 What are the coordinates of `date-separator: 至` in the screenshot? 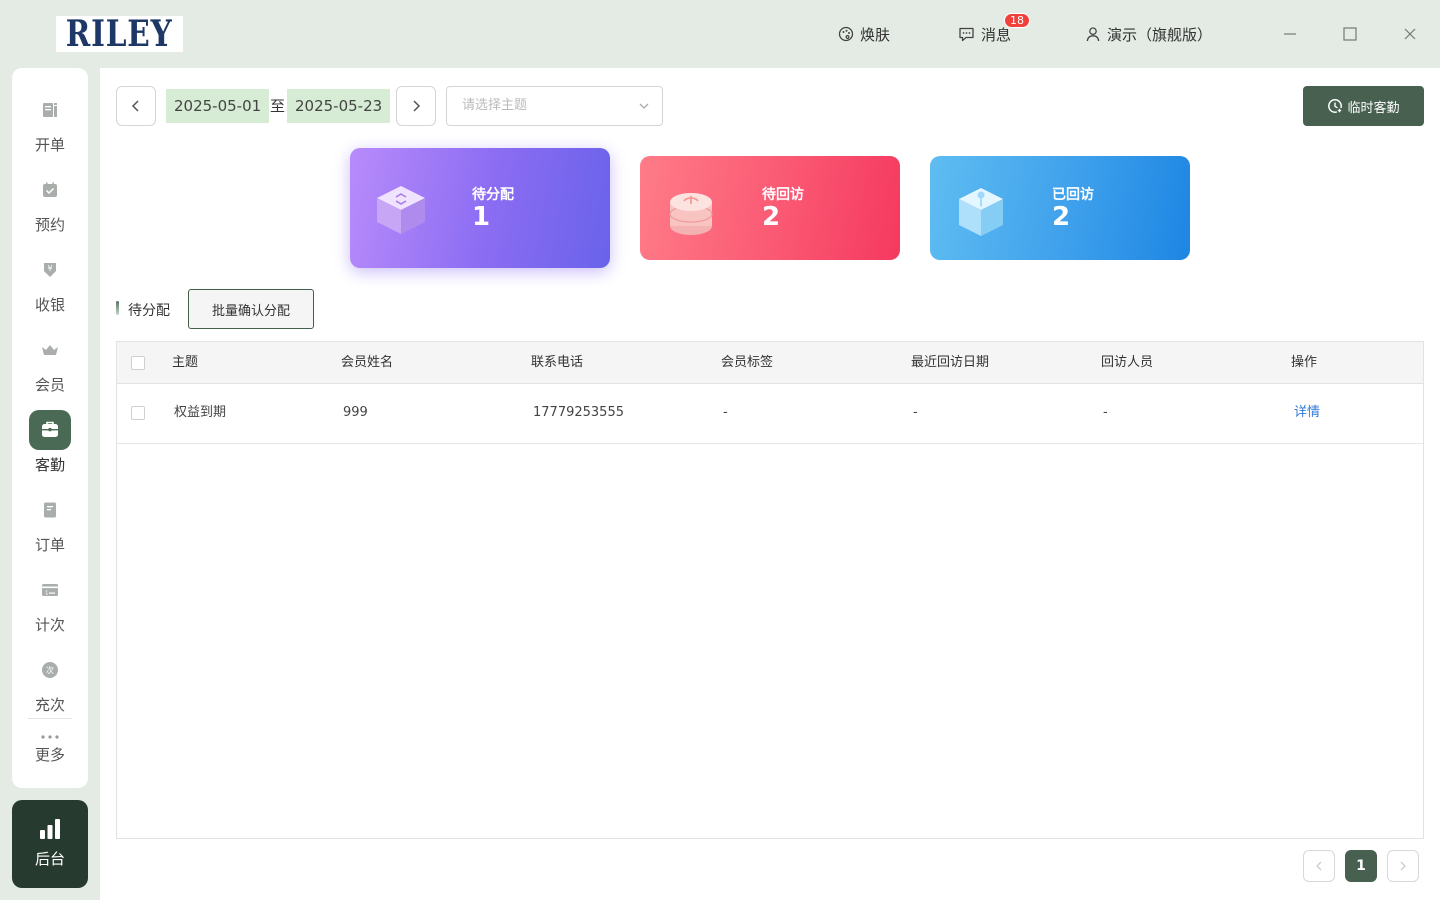 It's located at (278, 106).